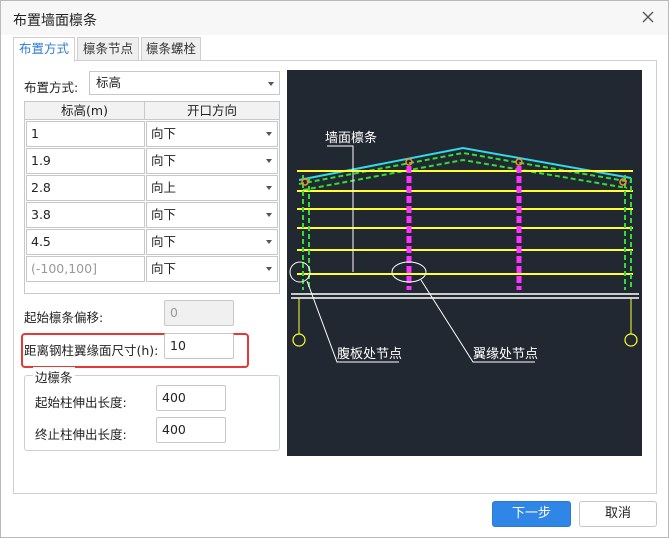  I want to click on tab-purlin-node: 檩条节点, so click(108, 49).